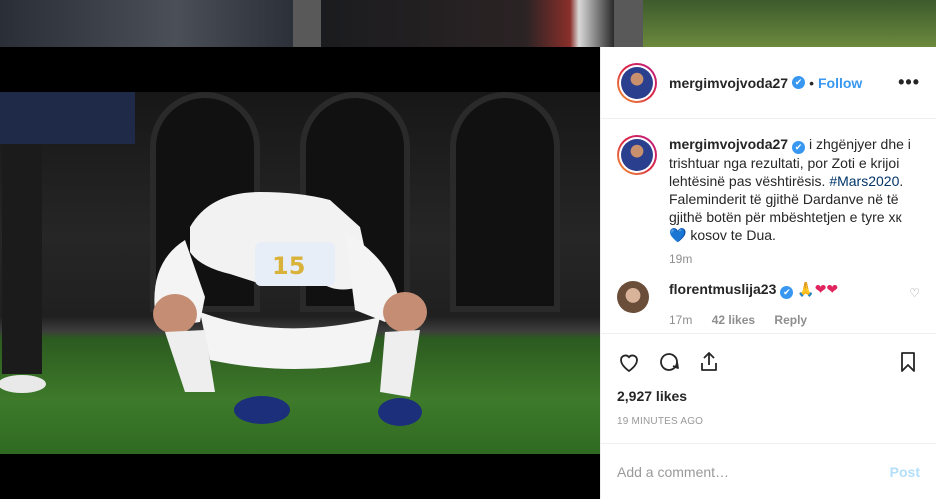 This screenshot has height=499, width=936. Describe the element at coordinates (909, 82) in the screenshot. I see `more-options-icon: •••` at that location.